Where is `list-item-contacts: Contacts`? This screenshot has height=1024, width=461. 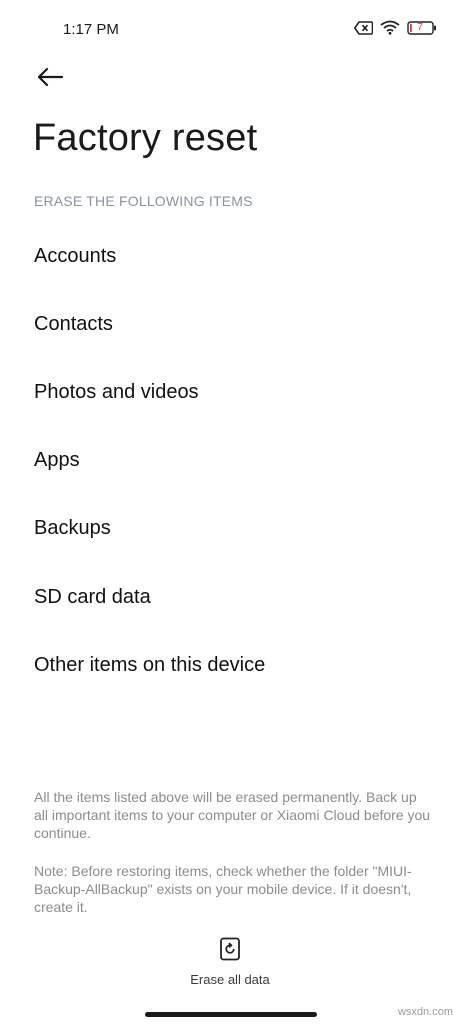 list-item-contacts: Contacts is located at coordinates (73, 323).